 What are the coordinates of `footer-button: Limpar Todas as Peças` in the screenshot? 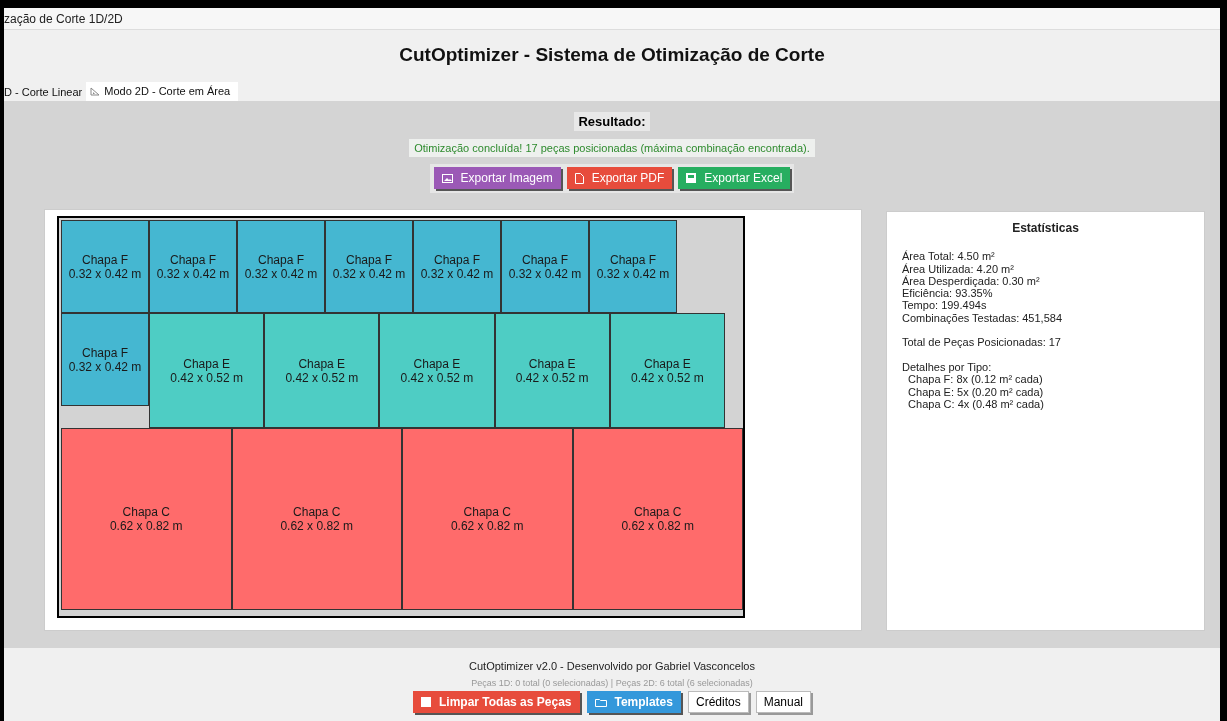 It's located at (496, 702).